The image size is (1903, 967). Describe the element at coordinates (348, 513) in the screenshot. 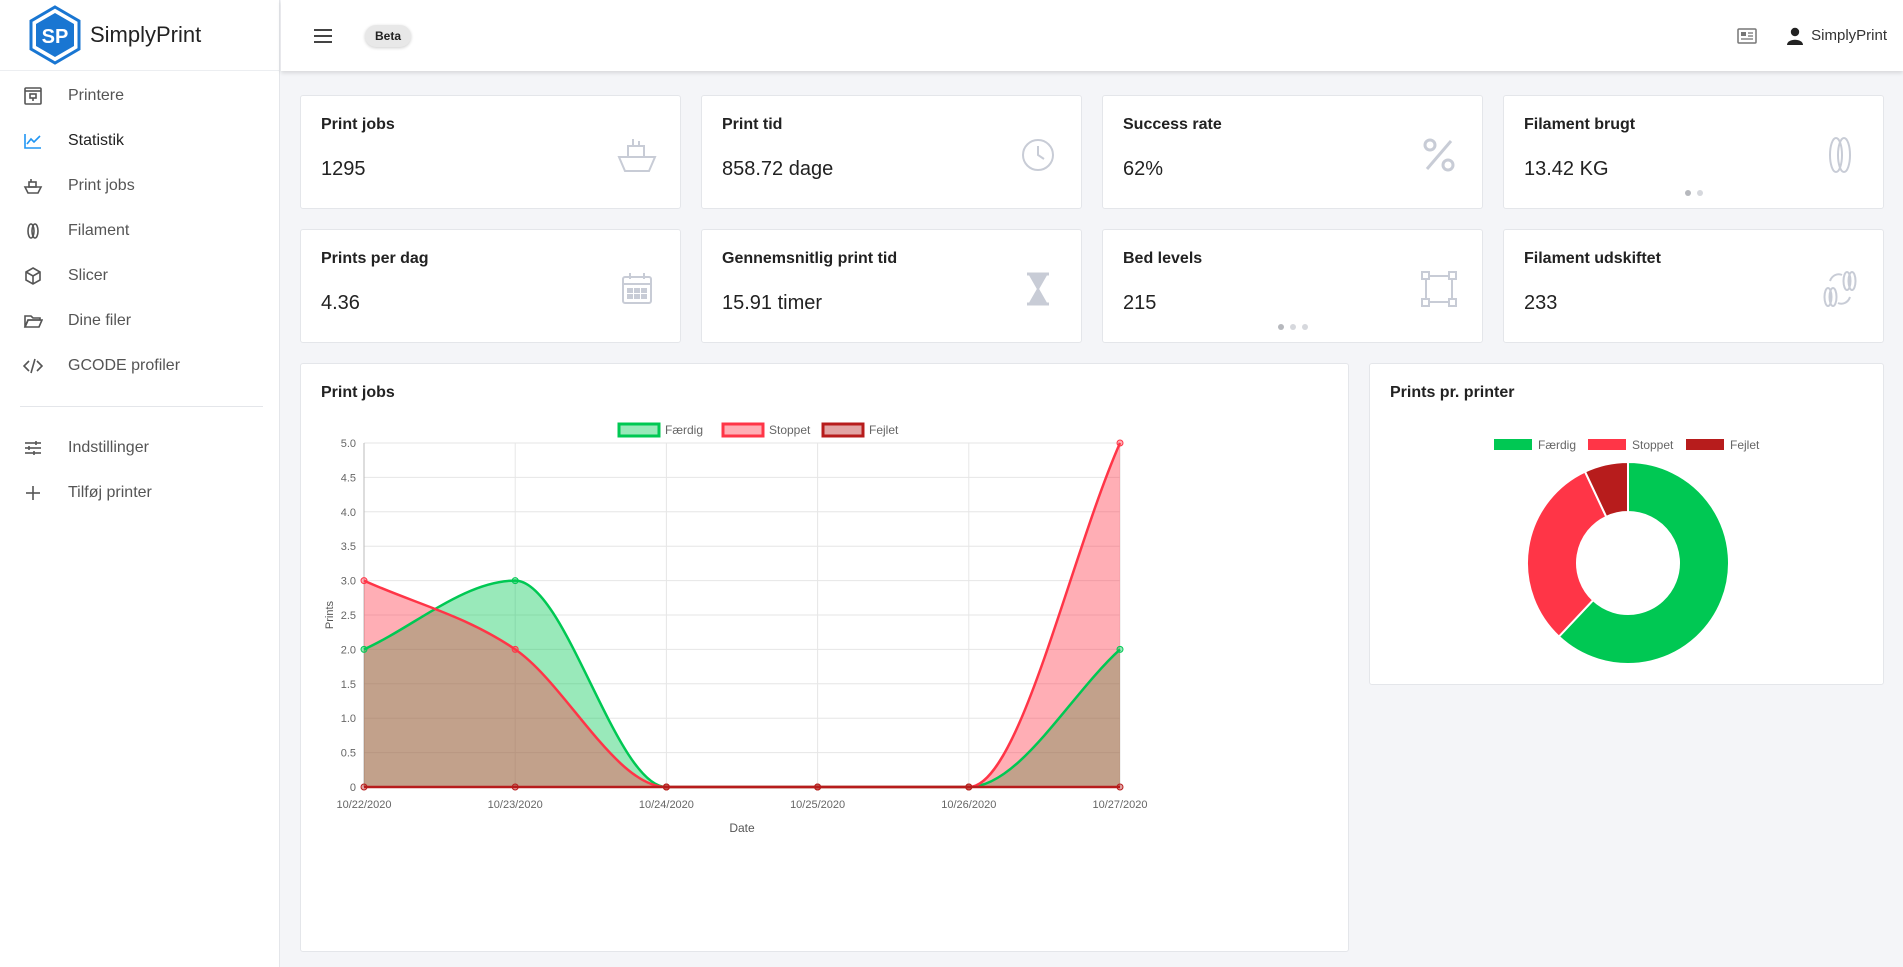

I see `y-tick-label: 4.0` at that location.